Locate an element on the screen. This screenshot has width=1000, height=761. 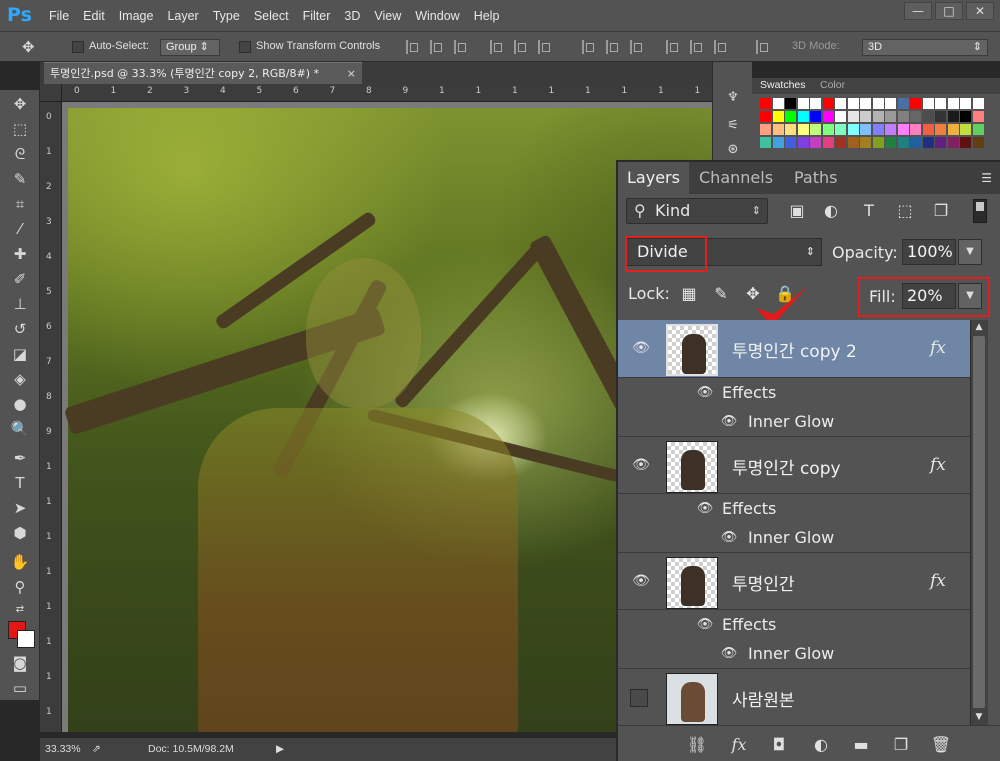
menu-3d: 3D is located at coordinates (352, 16).